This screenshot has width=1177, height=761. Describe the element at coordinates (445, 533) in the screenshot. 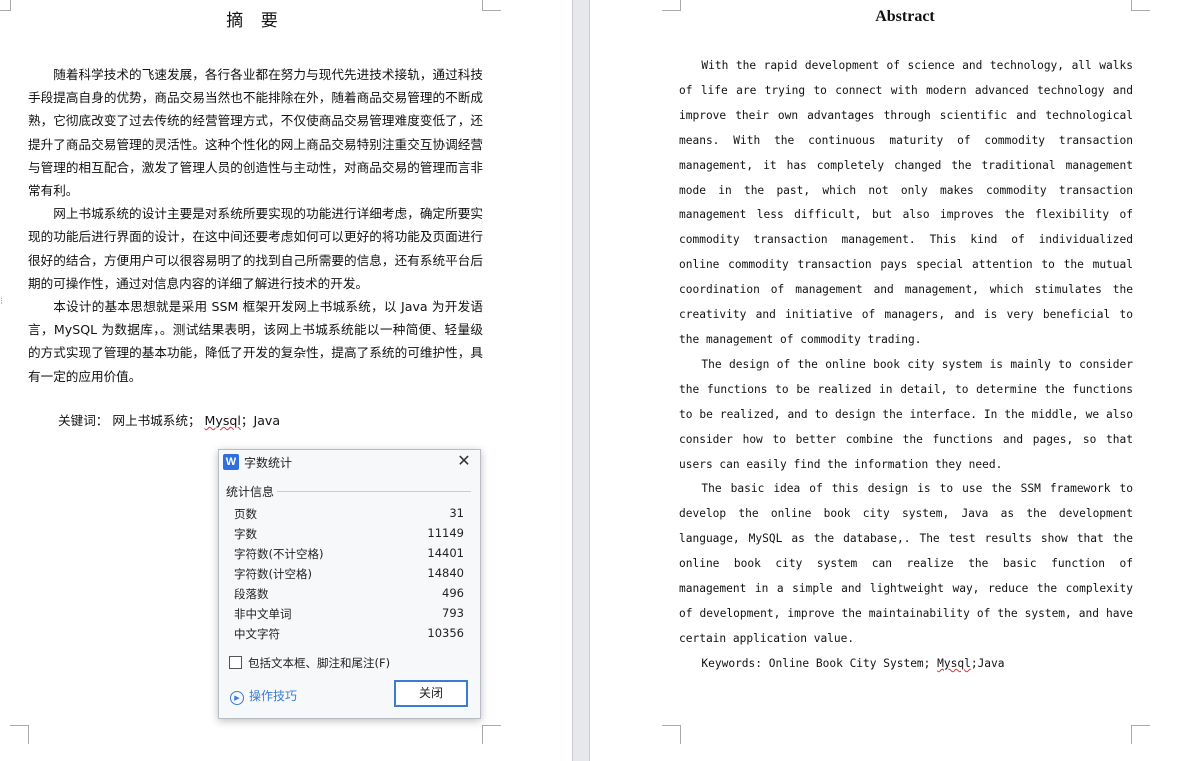

I see `stat-value: 11149` at that location.